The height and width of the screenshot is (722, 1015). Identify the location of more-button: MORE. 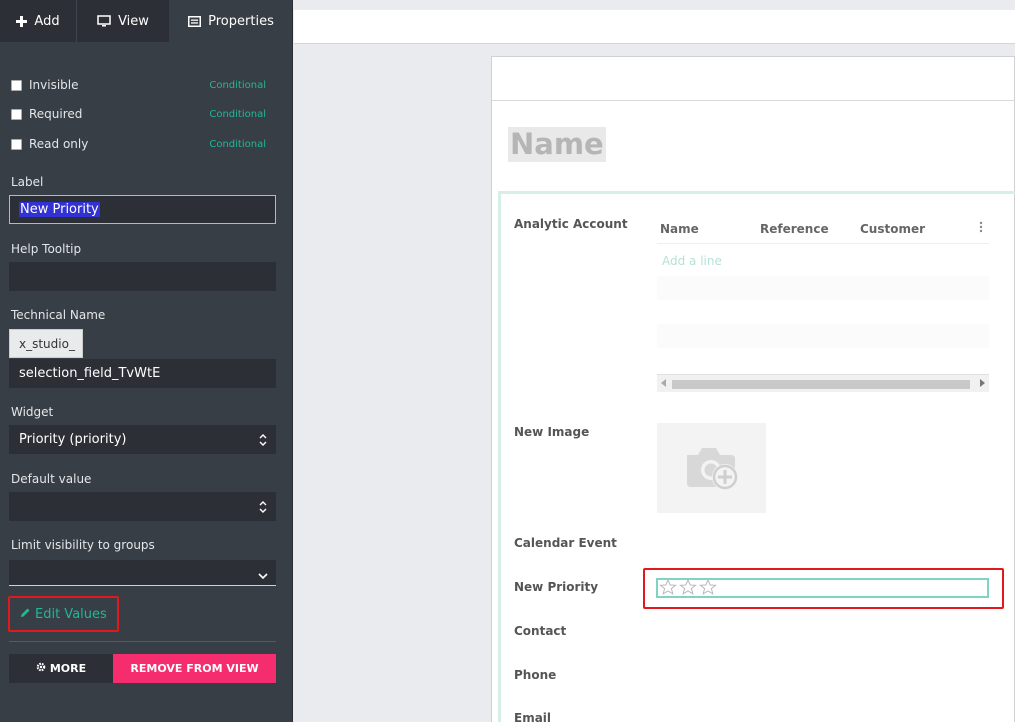
(61, 668).